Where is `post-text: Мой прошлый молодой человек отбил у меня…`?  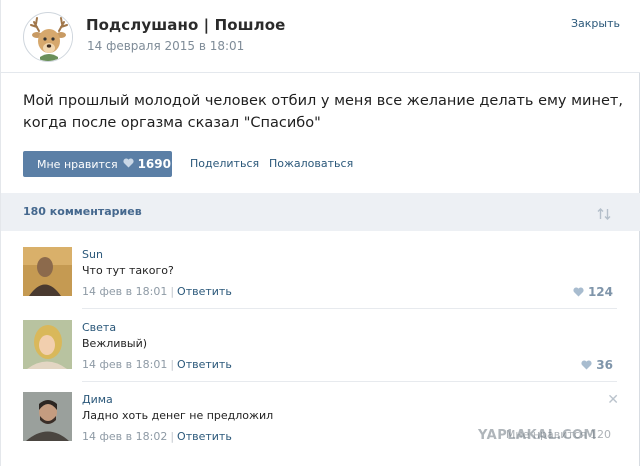 post-text: Мой прошлый молодой человек отбил у меня… is located at coordinates (323, 112).